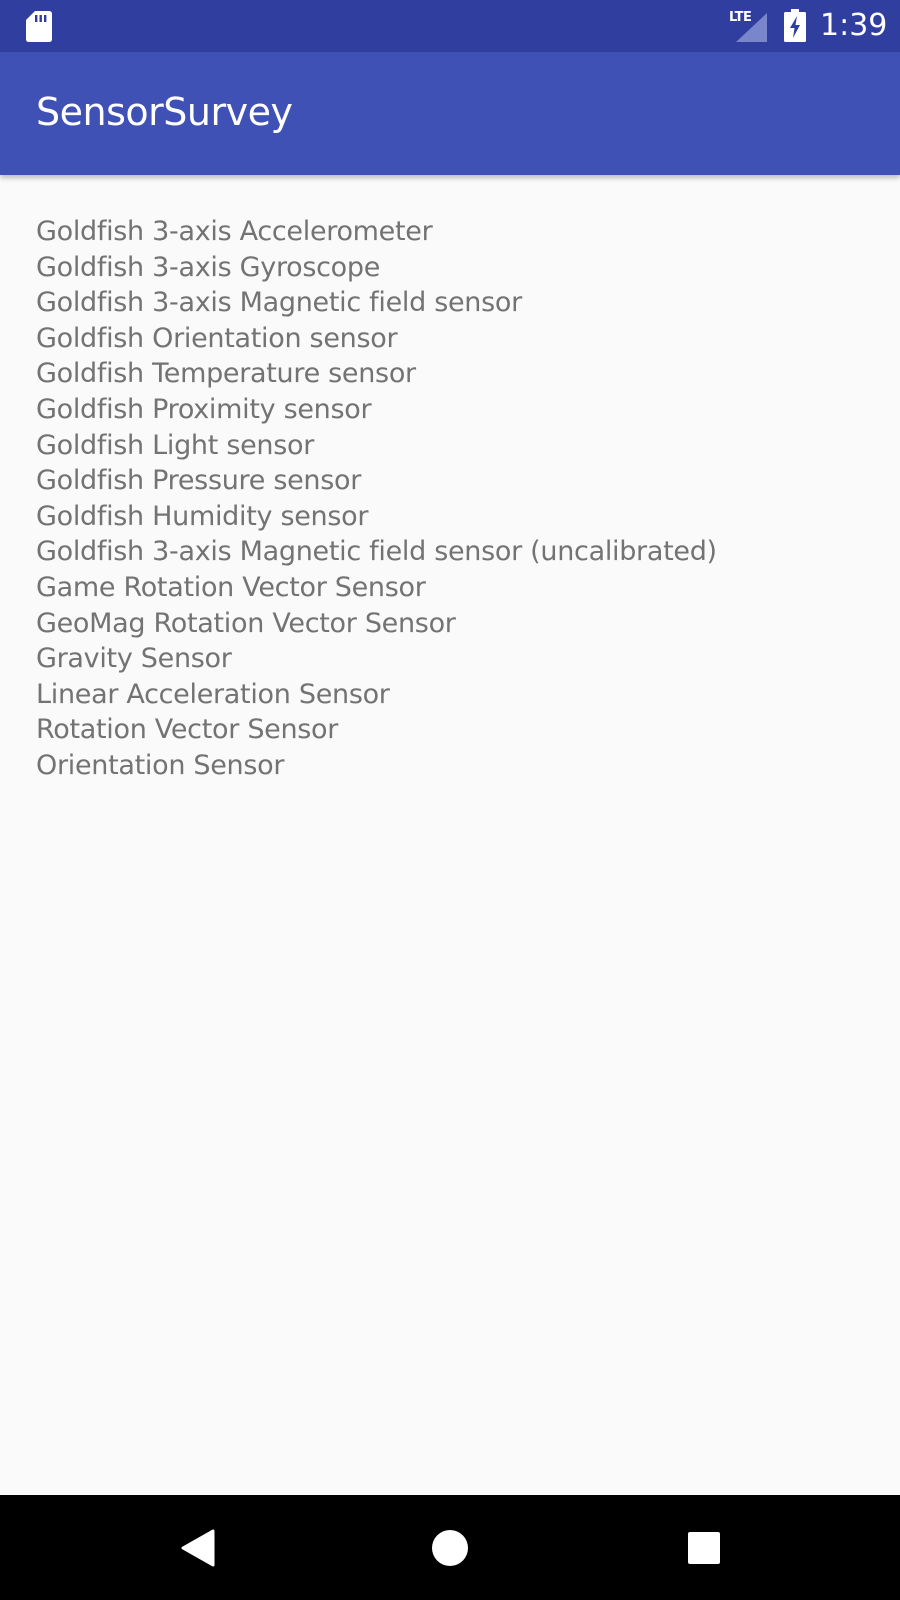 Image resolution: width=900 pixels, height=1600 pixels. What do you see at coordinates (187, 730) in the screenshot?
I see `list-item: Rotation Vector Sensor` at bounding box center [187, 730].